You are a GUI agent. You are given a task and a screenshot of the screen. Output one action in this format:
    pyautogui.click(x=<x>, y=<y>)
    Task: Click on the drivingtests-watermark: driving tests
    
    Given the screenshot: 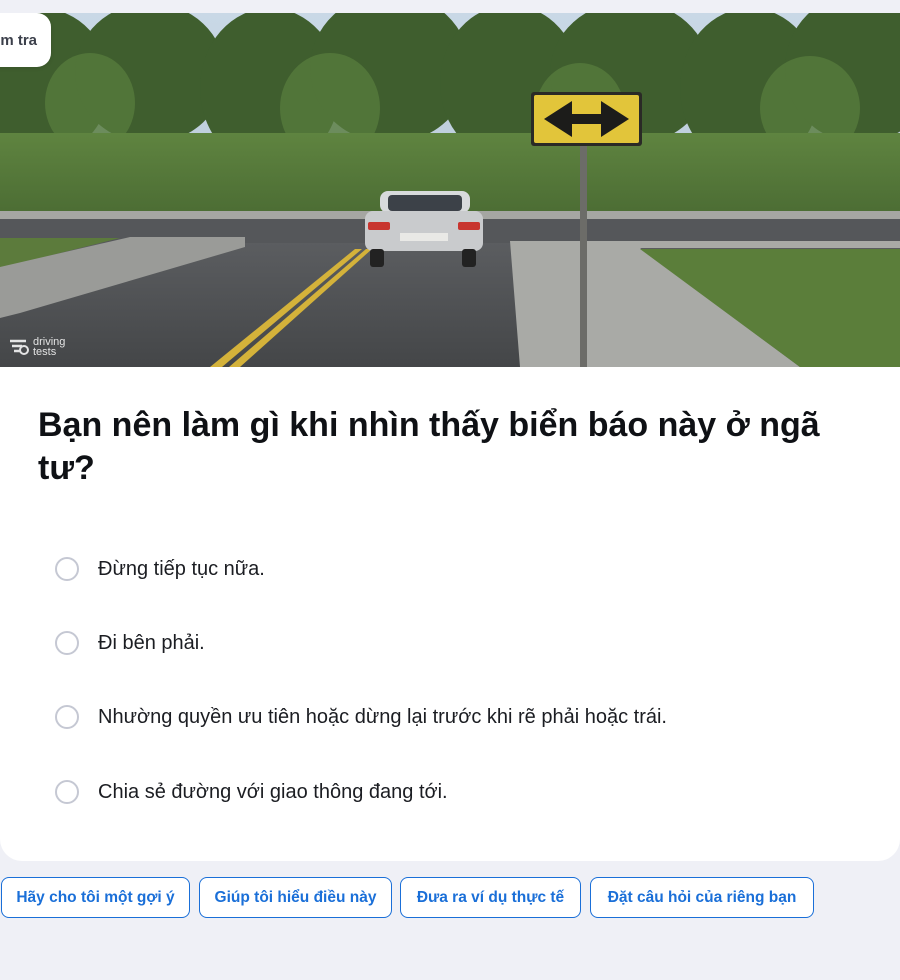 What is the action you would take?
    pyautogui.click(x=36, y=347)
    